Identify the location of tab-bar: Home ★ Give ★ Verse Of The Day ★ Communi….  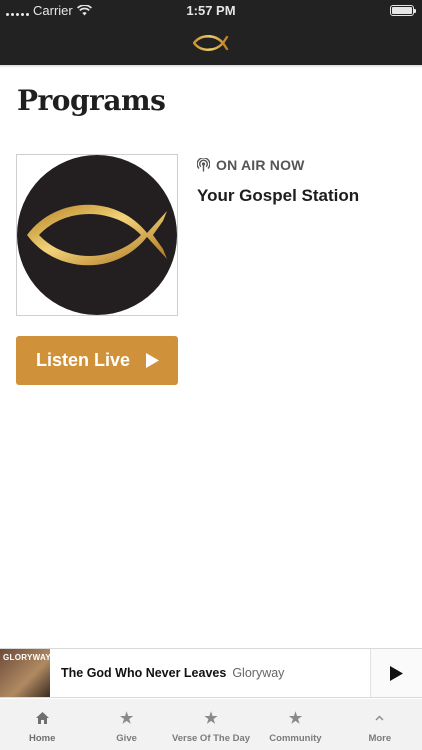
(211, 724).